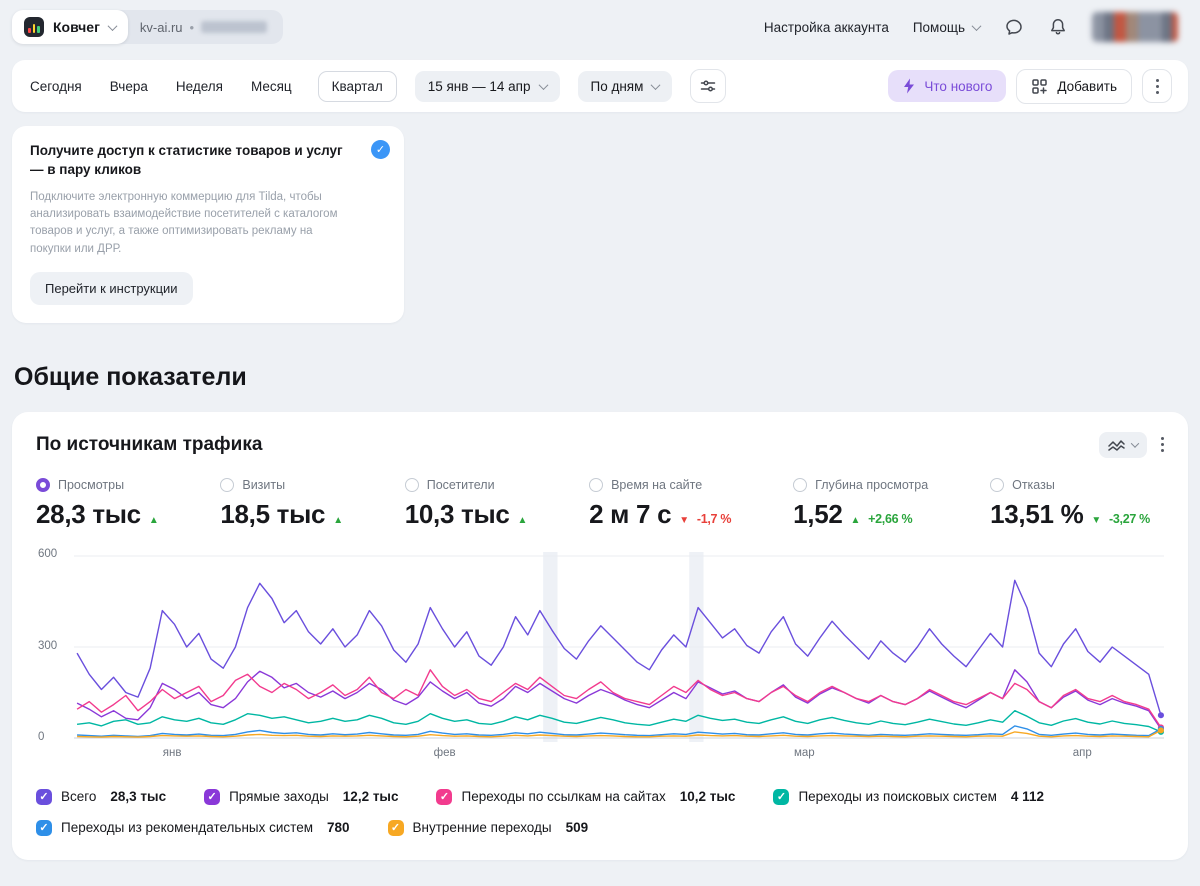  I want to click on help-menu: Помощь, so click(947, 27).